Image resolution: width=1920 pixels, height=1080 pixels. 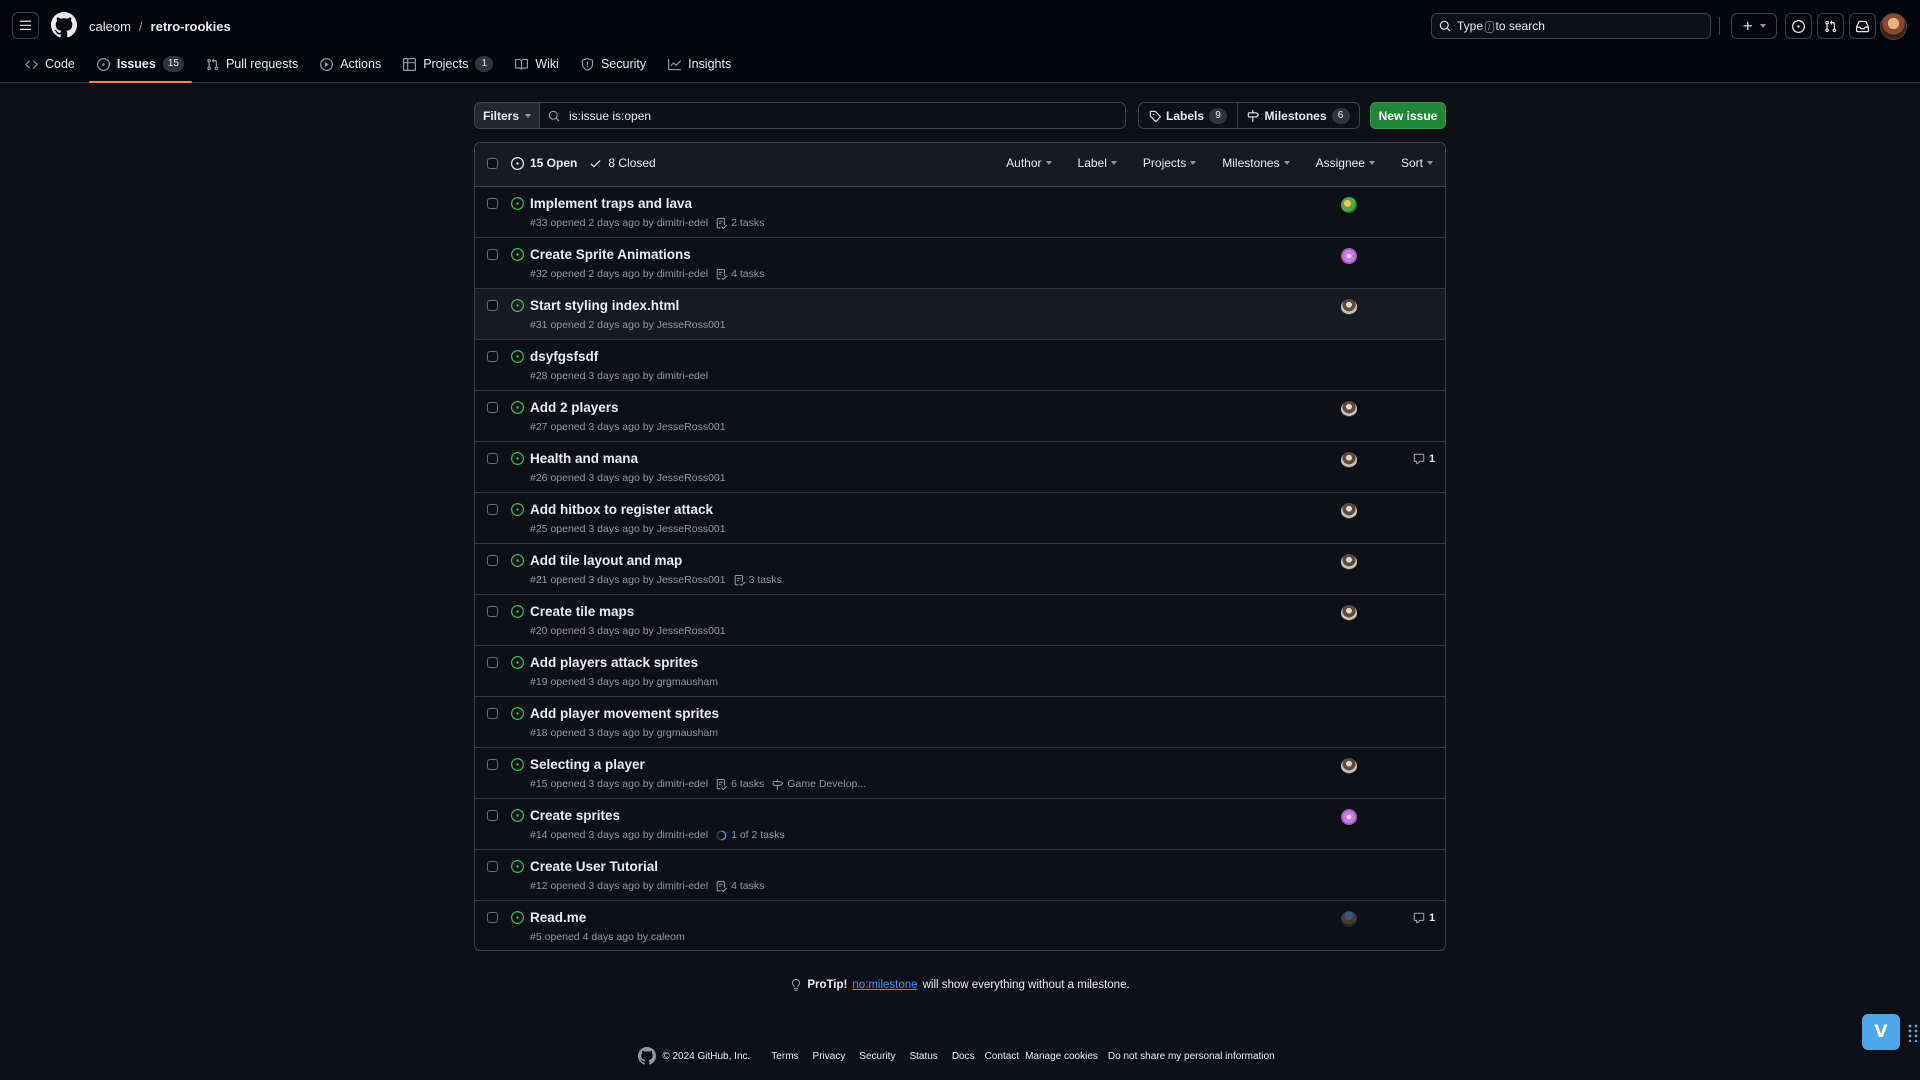 What do you see at coordinates (1408, 115) in the screenshot?
I see `new-issue-button: New issue` at bounding box center [1408, 115].